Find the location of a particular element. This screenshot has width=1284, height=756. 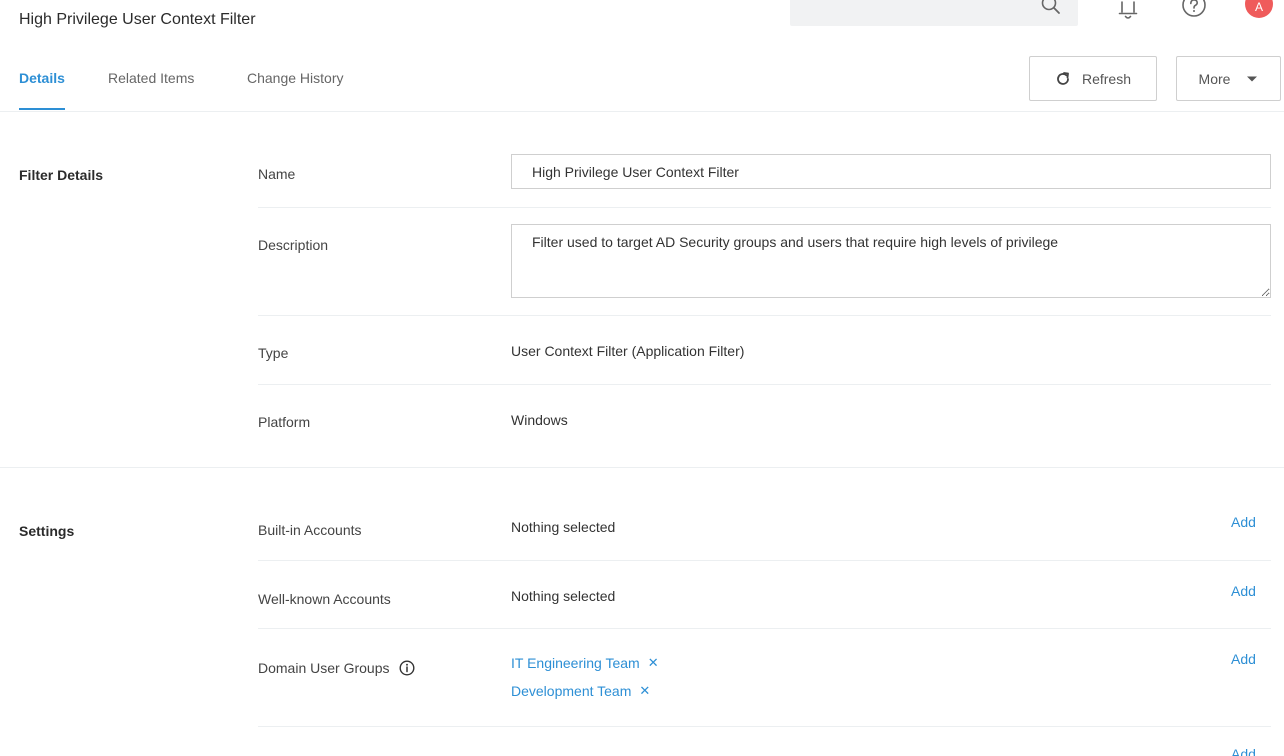

wellknown-accounts-value: Nothing selected is located at coordinates (563, 596).